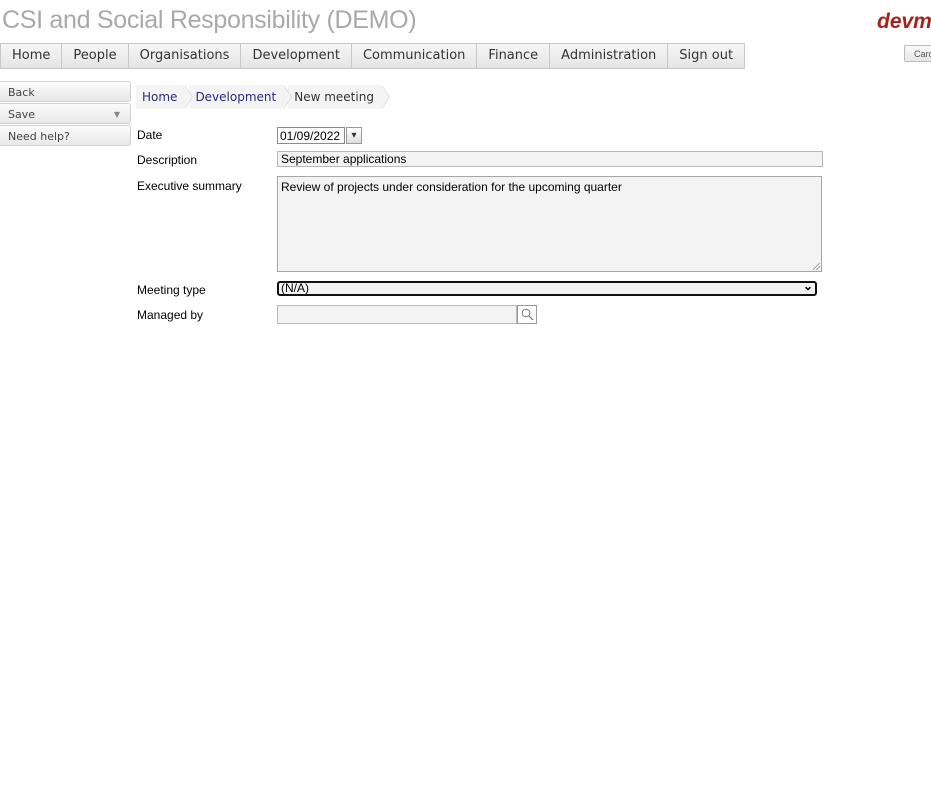  I want to click on chevron-down-icon: ▾, so click(354, 135).